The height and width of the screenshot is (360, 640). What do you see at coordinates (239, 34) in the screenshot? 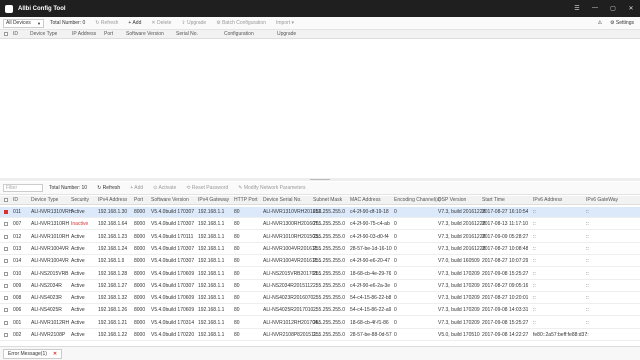
I see `col-configuration: Configuration` at bounding box center [239, 34].